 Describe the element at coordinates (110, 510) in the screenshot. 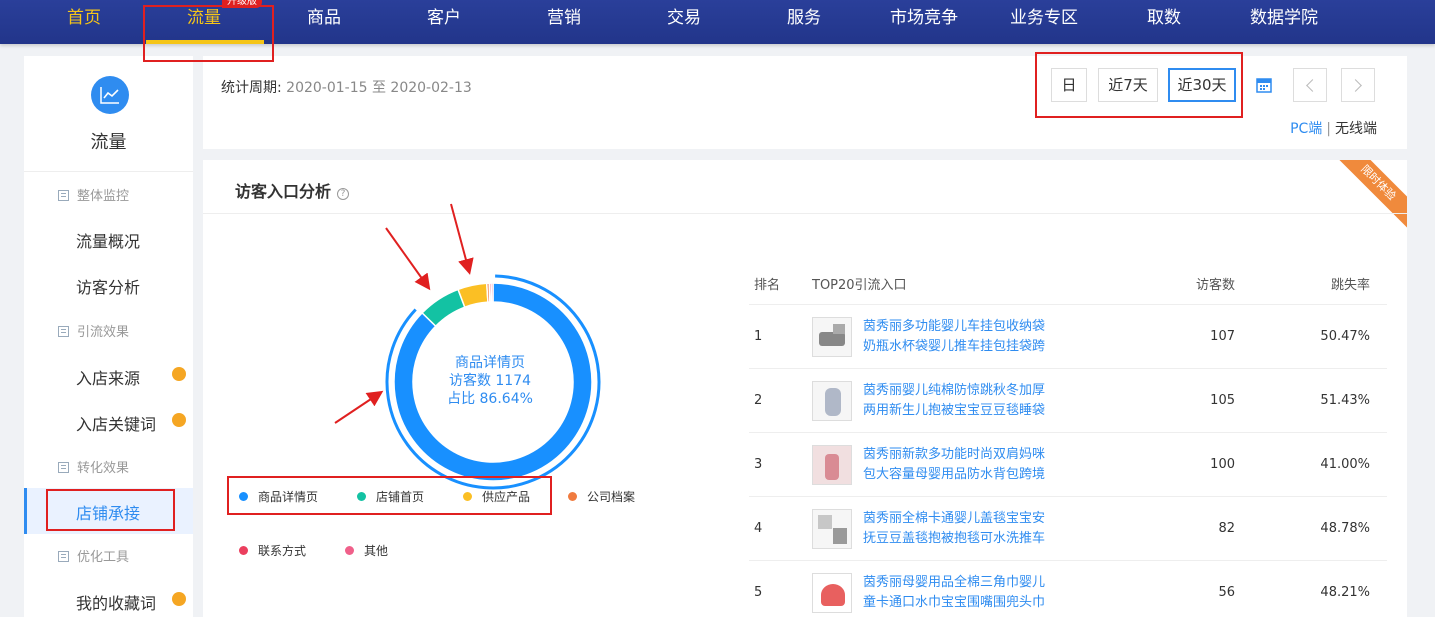

I see `sidebar-active-highlight-box` at that location.